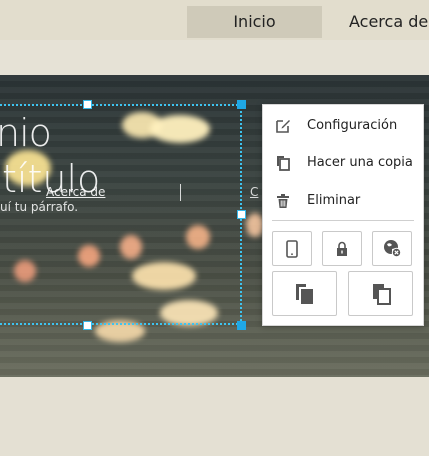  I want to click on menu-item-label: Eliminar, so click(334, 200).